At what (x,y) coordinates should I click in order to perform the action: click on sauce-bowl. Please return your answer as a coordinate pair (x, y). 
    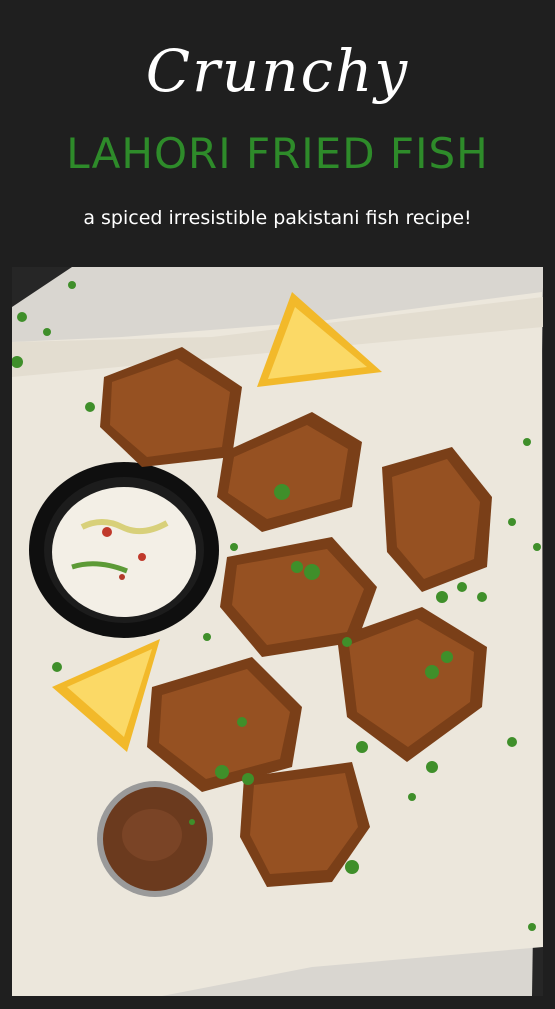
    Looking at the image, I should click on (124, 550).